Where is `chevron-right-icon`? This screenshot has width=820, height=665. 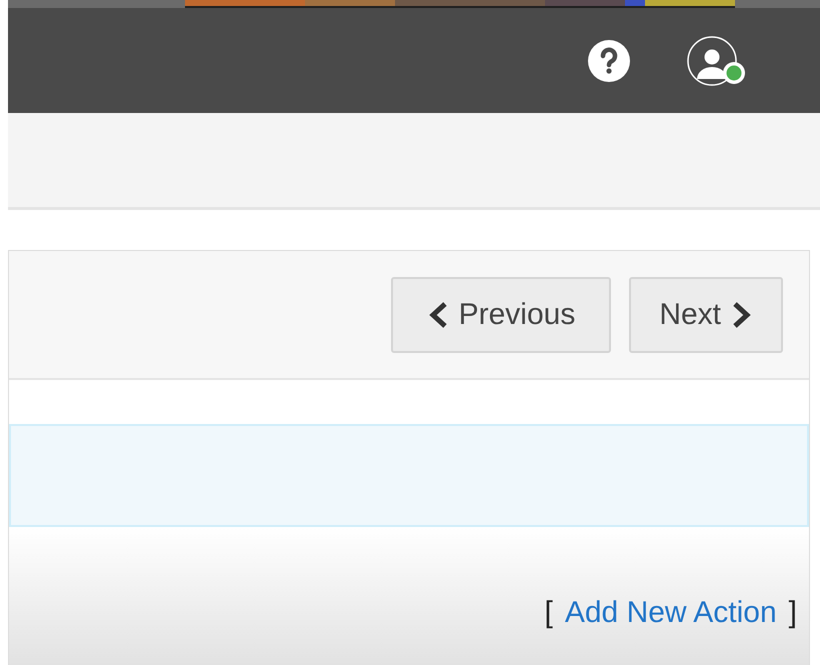
chevron-right-icon is located at coordinates (742, 315).